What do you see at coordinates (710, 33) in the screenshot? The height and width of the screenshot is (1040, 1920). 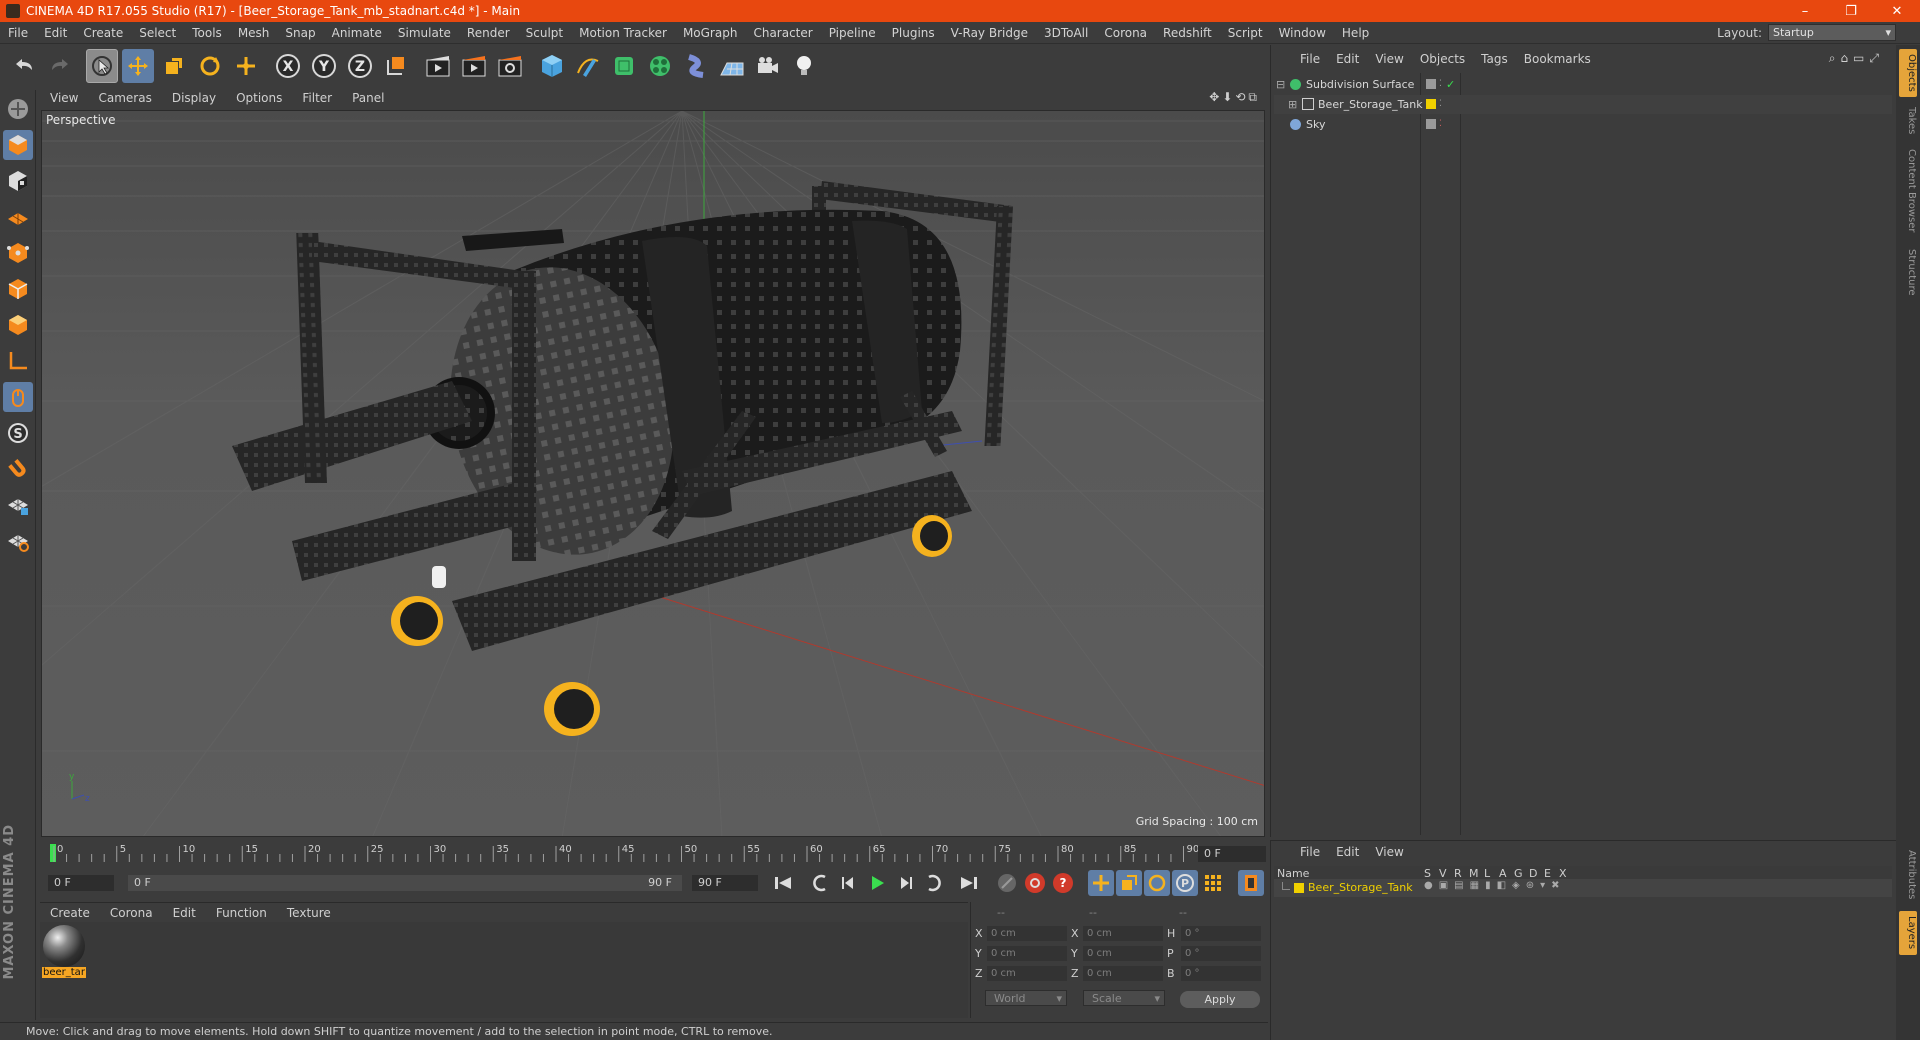 I see `menu-mograph: MoGraph` at bounding box center [710, 33].